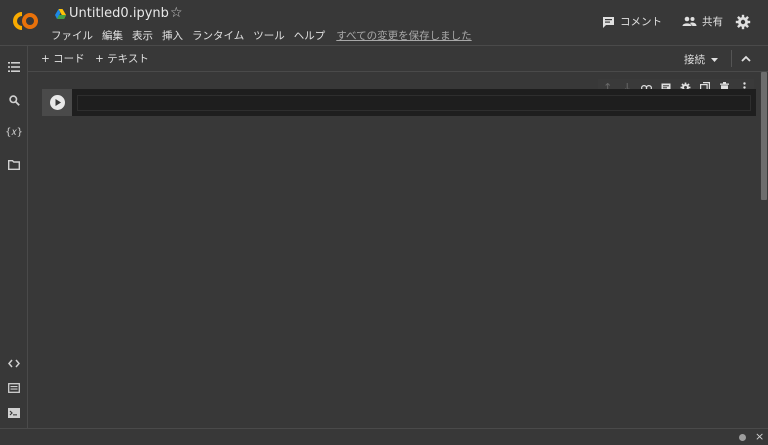 Image resolution: width=768 pixels, height=445 pixels. What do you see at coordinates (172, 35) in the screenshot?
I see `menu-insert: 挿入` at bounding box center [172, 35].